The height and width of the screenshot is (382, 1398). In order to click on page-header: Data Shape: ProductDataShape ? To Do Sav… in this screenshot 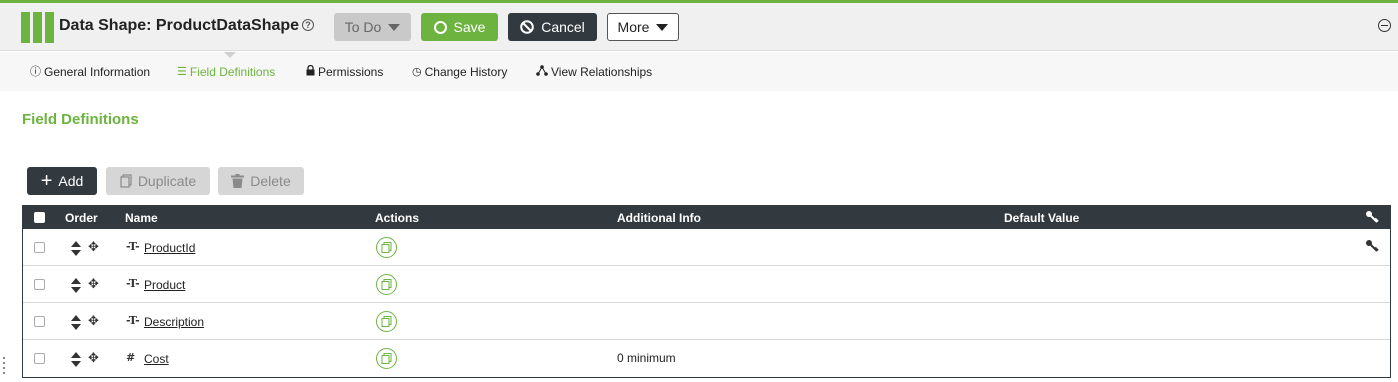, I will do `click(699, 27)`.